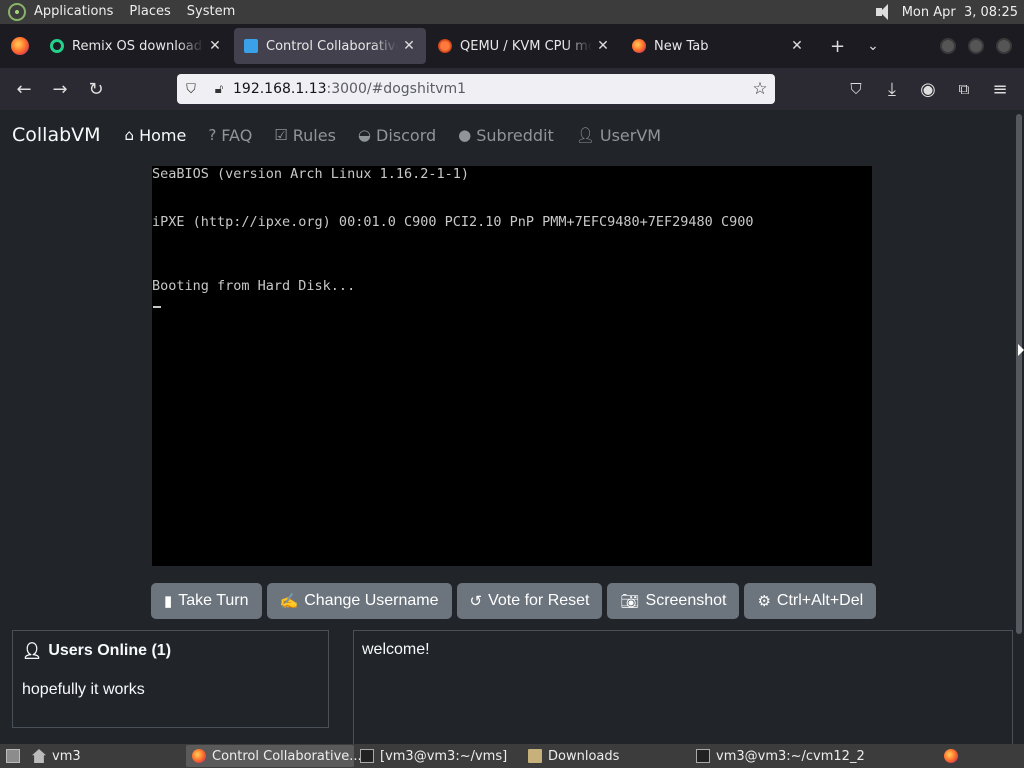 The width and height of the screenshot is (1024, 768). I want to click on users-online-header: 👤︎ Users Online (1), so click(96, 651).